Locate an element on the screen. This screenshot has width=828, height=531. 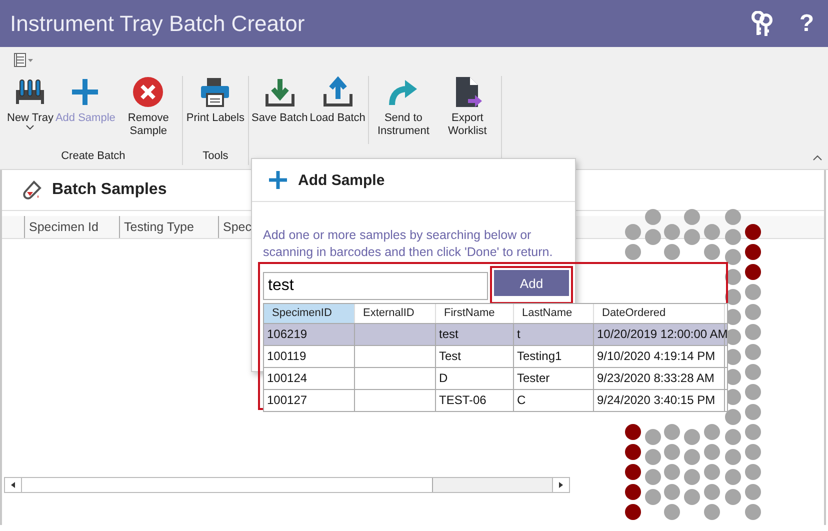
keys-icon is located at coordinates (762, 23).